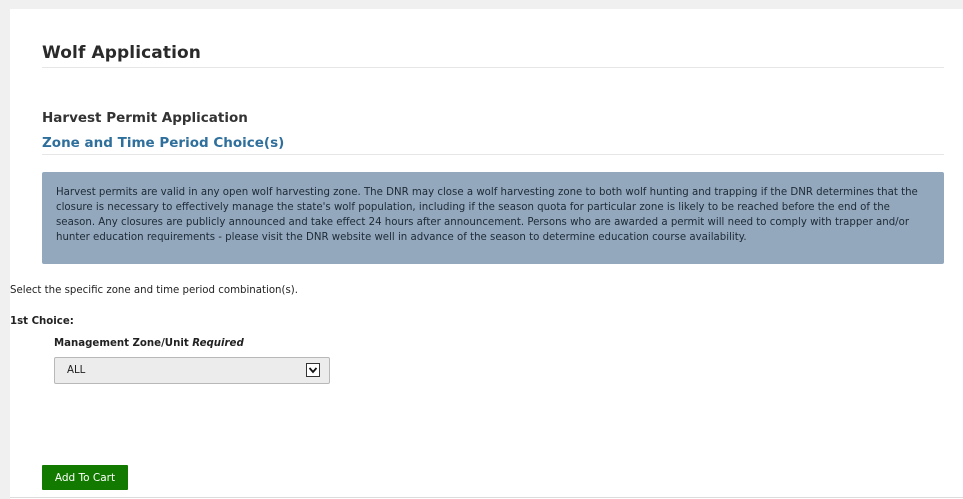  What do you see at coordinates (486, 497) in the screenshot?
I see `bottom-divider` at bounding box center [486, 497].